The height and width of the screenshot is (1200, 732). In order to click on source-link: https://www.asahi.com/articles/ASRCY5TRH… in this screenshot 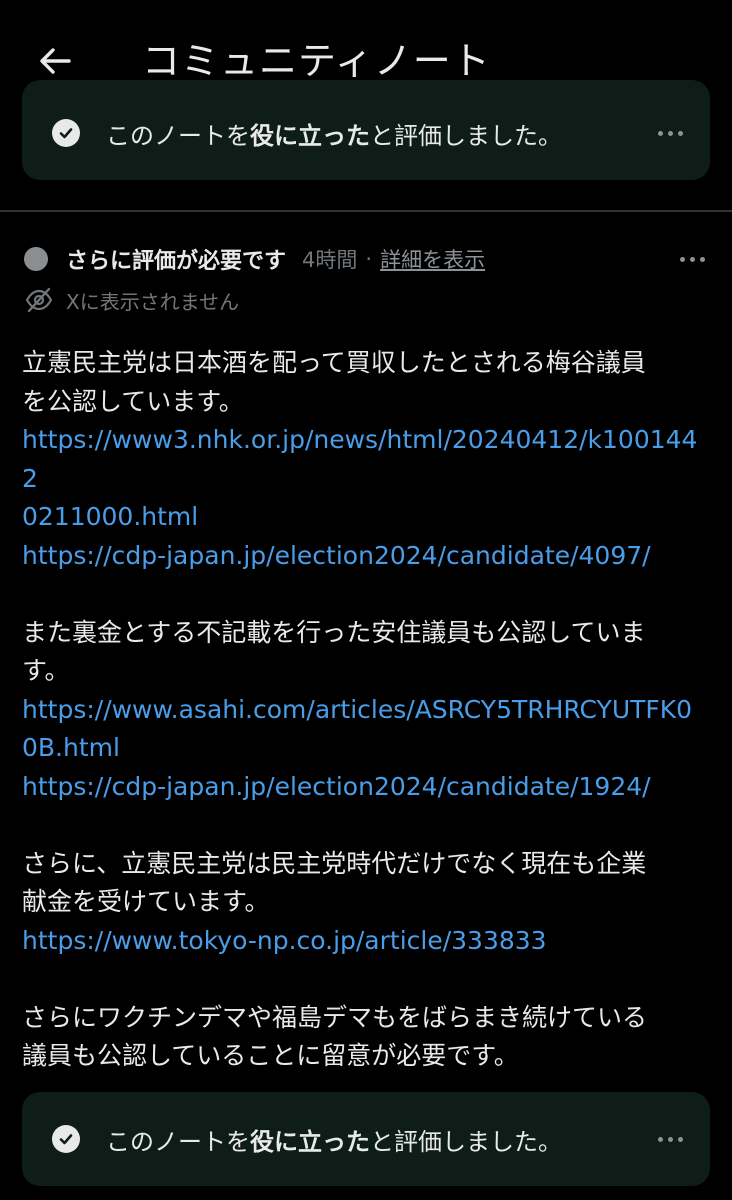, I will do `click(367, 729)`.